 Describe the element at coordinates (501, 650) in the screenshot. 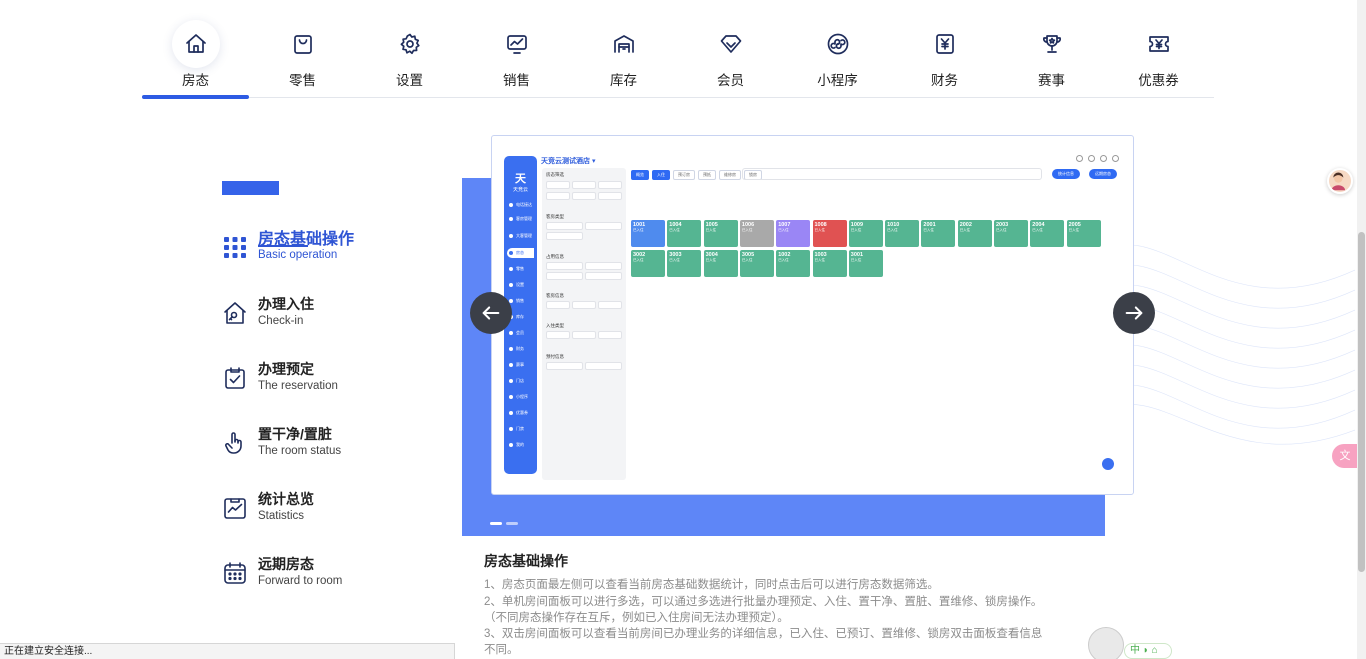

I see `description-line: 不同。` at that location.